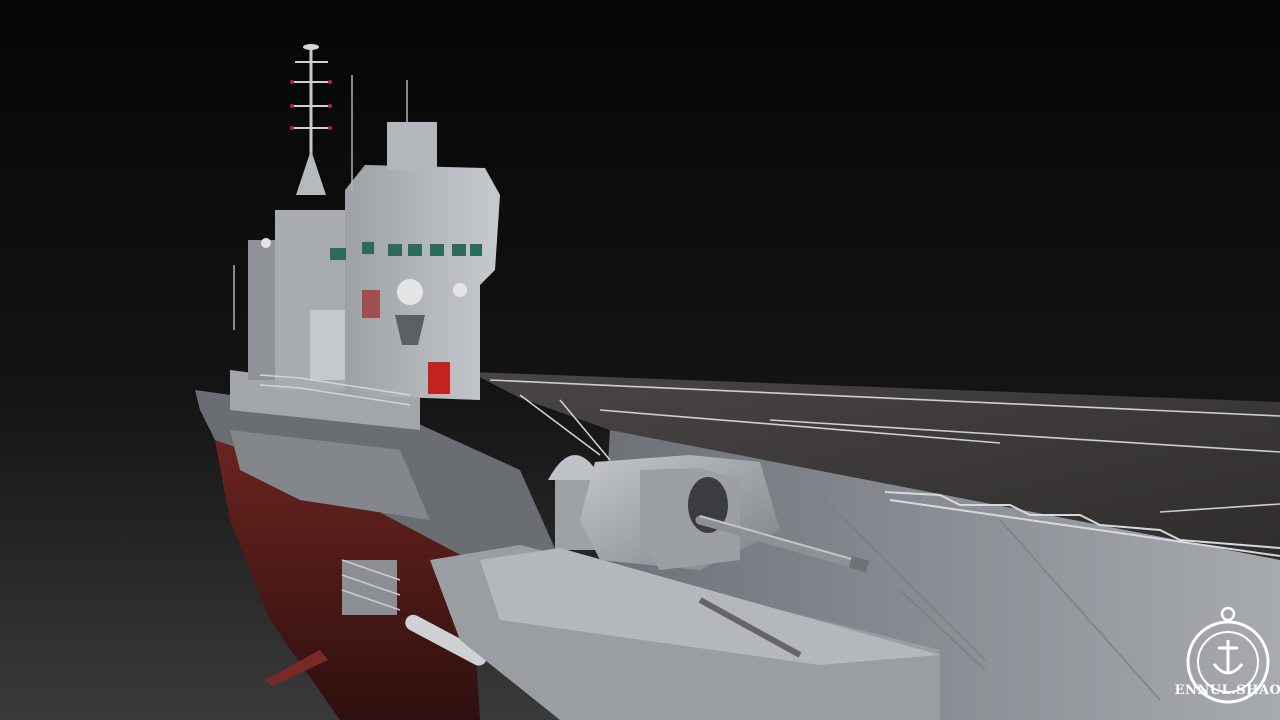  I want to click on watermark-text: ENNUL.SHAO, so click(1227, 690).